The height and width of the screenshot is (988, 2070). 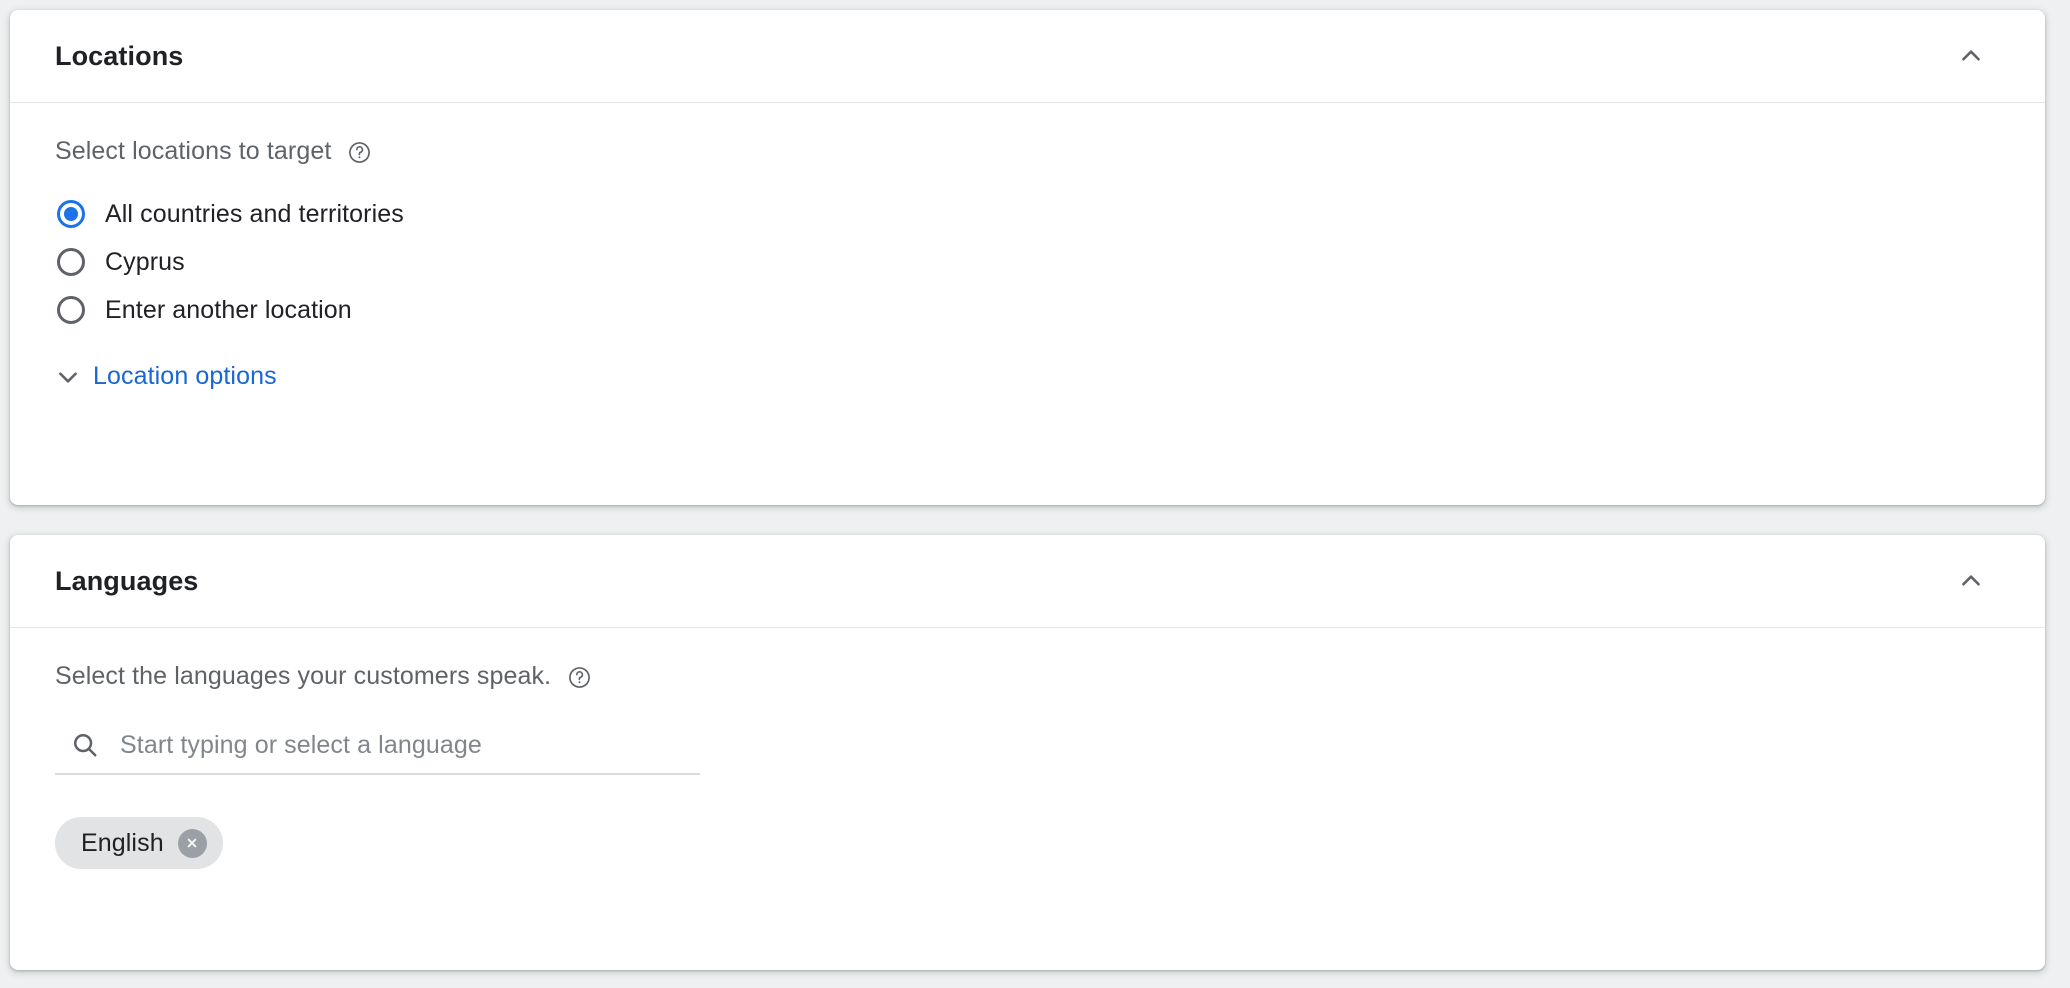 I want to click on locations-section-label: Select locations to target, so click(x=193, y=151).